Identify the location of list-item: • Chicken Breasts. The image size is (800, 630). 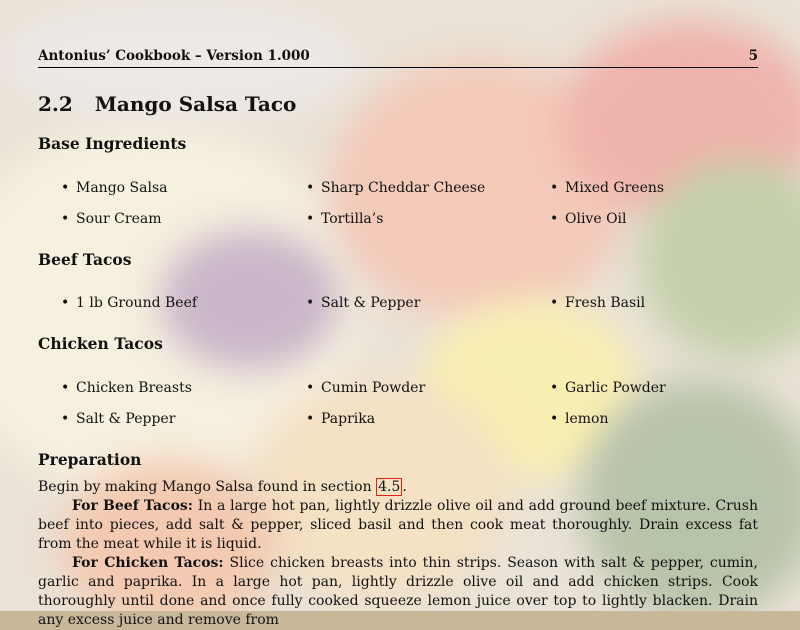
(126, 388).